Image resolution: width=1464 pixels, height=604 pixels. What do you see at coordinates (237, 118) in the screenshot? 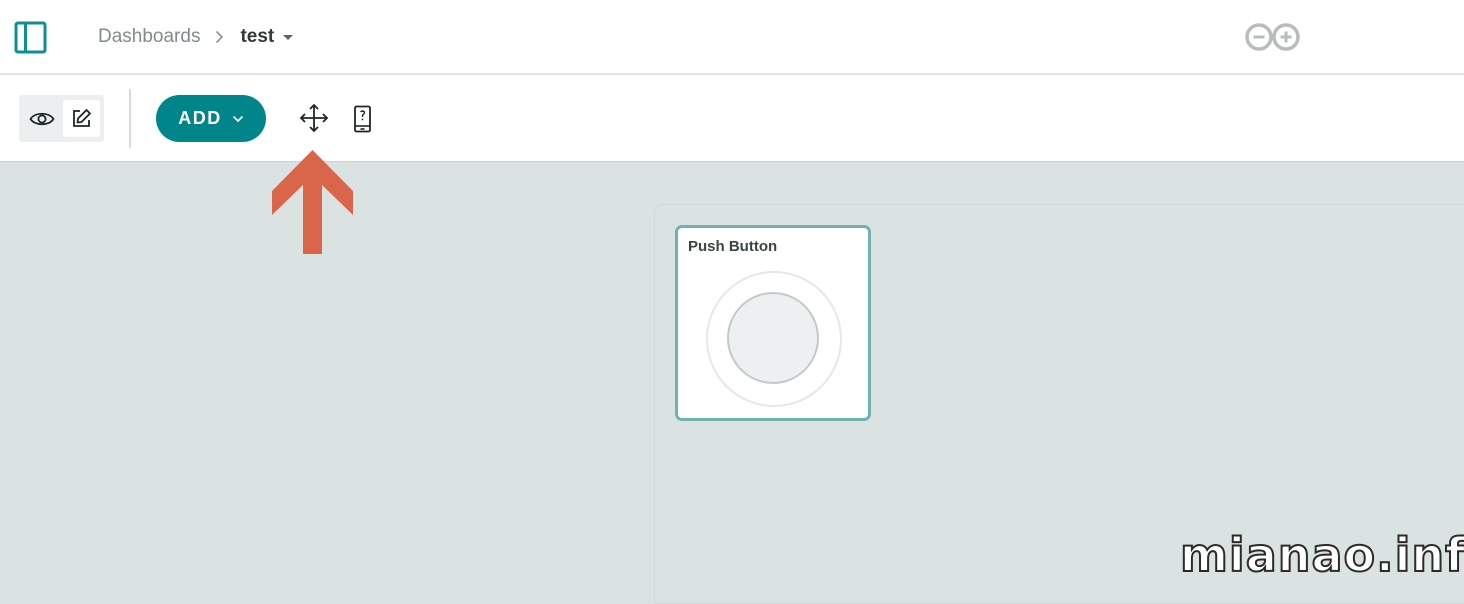
I see `chevron-down-icon` at bounding box center [237, 118].